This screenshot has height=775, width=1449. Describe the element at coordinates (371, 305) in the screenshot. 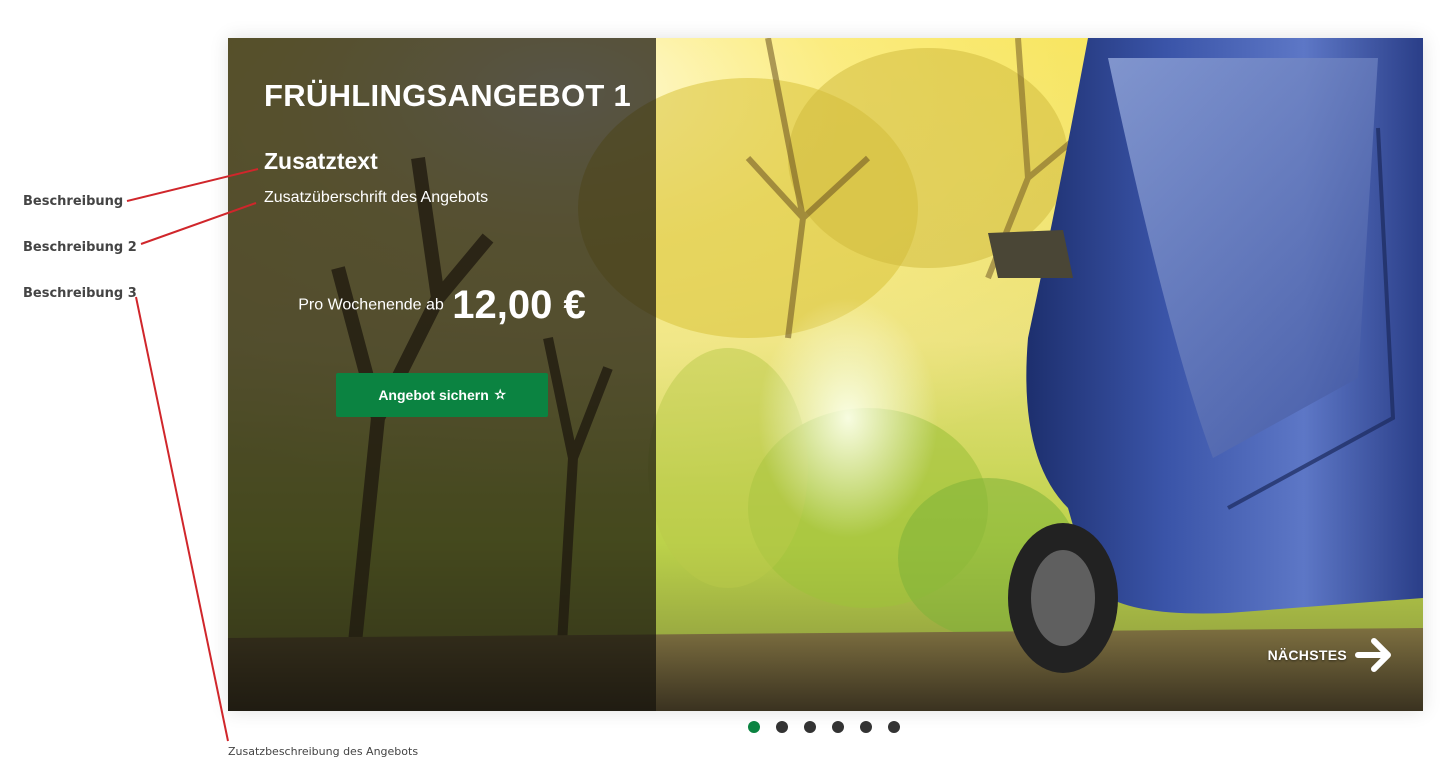

I see `price-prefix: Pro Wochenende ab` at that location.